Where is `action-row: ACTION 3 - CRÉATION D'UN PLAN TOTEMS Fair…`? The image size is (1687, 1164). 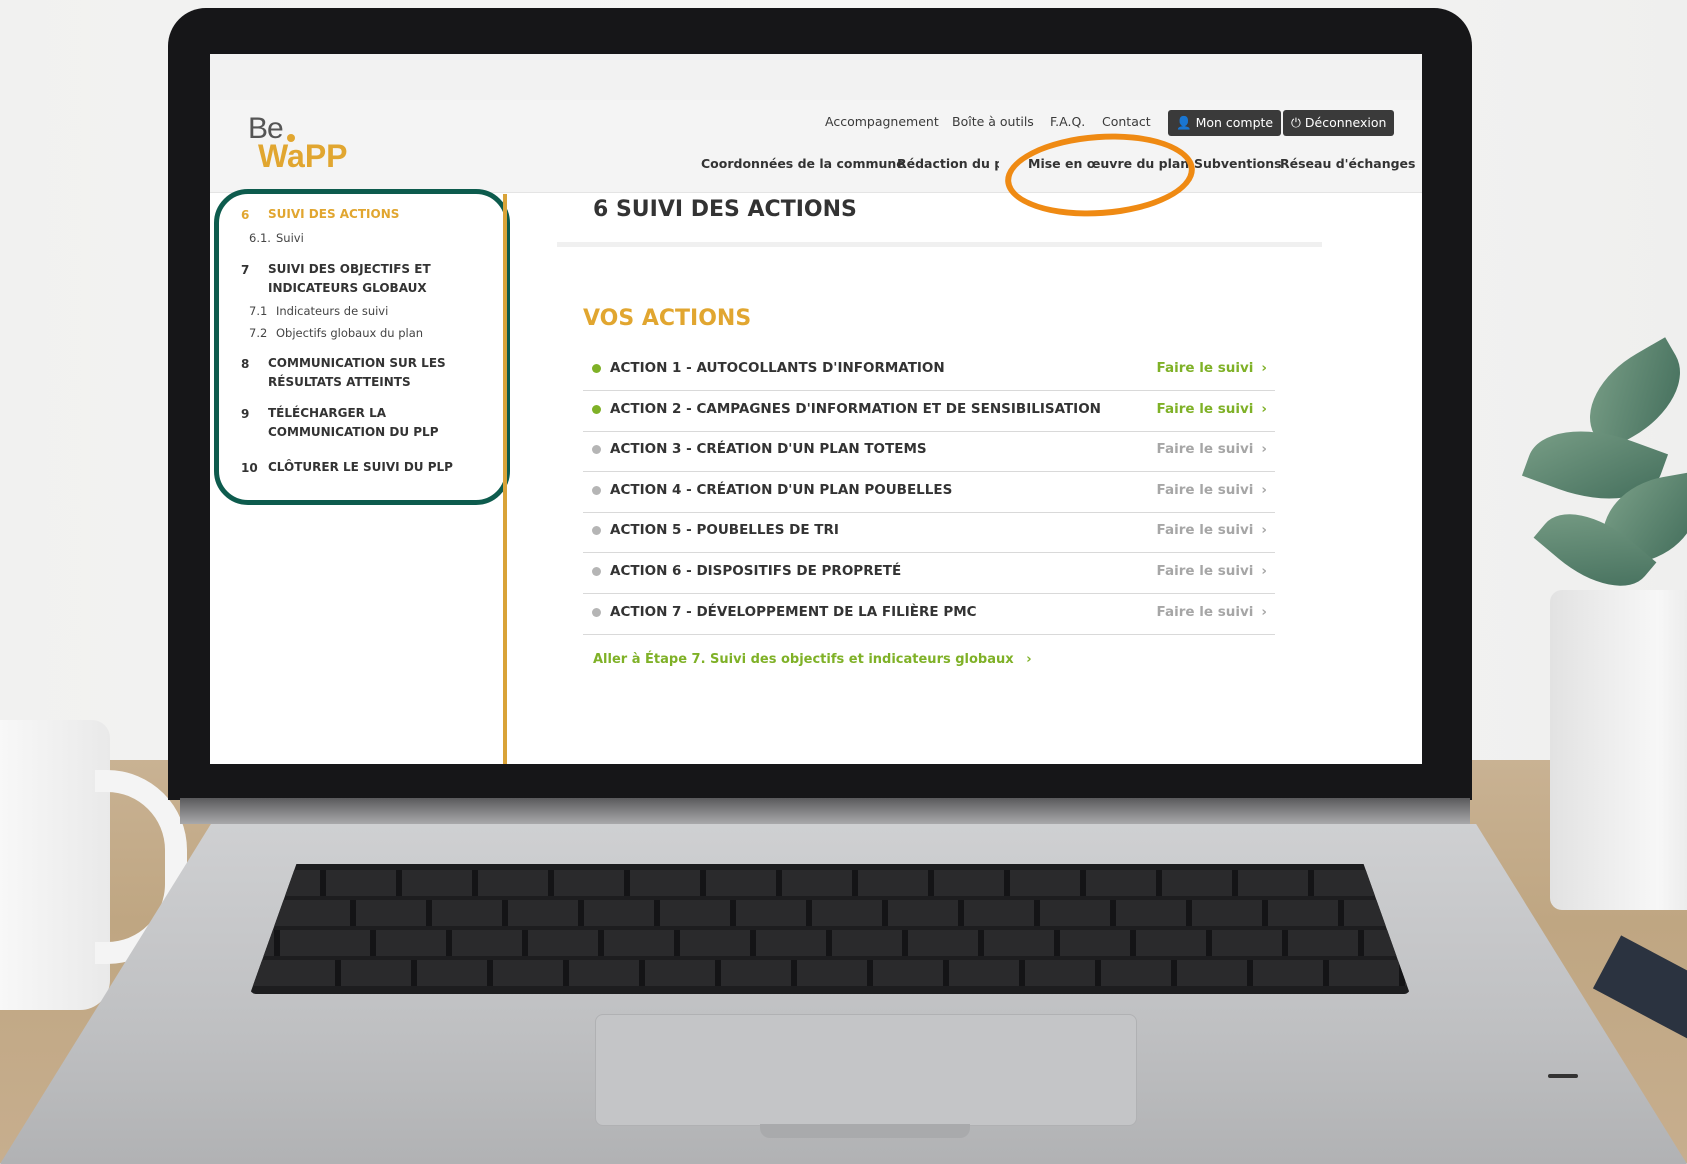 action-row: ACTION 3 - CRÉATION D'UN PLAN TOTEMS Fair… is located at coordinates (929, 451).